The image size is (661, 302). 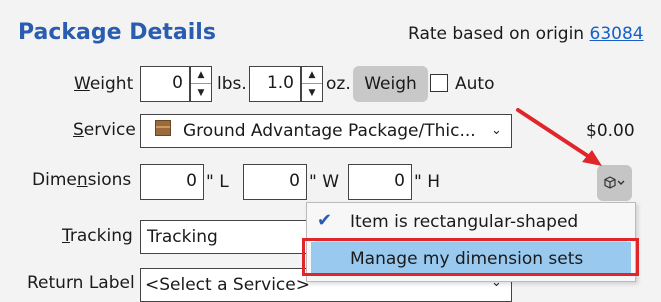 I want to click on tracking-selected-value: Tracking, so click(x=182, y=237).